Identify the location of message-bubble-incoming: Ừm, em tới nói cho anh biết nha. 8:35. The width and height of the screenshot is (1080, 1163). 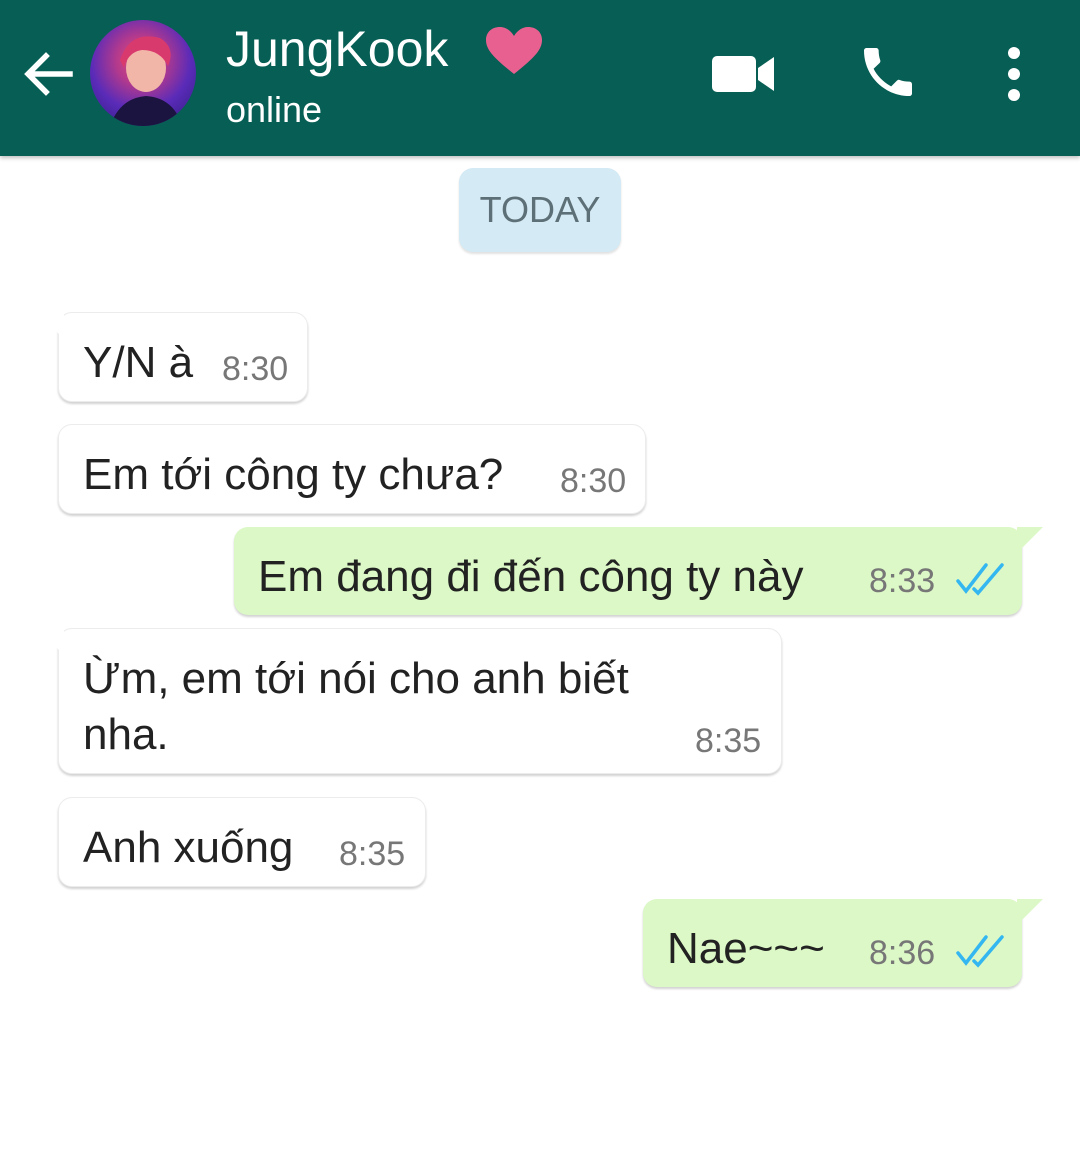
(410, 701).